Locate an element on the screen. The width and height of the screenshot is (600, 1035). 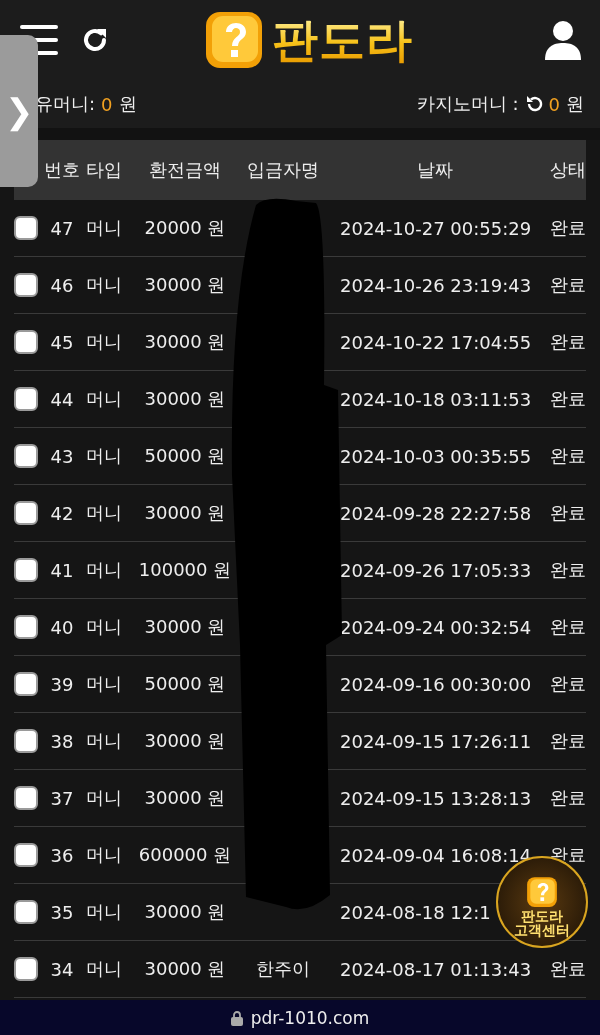
table-cell: 2024-09-26 17:05:33 is located at coordinates (436, 570).